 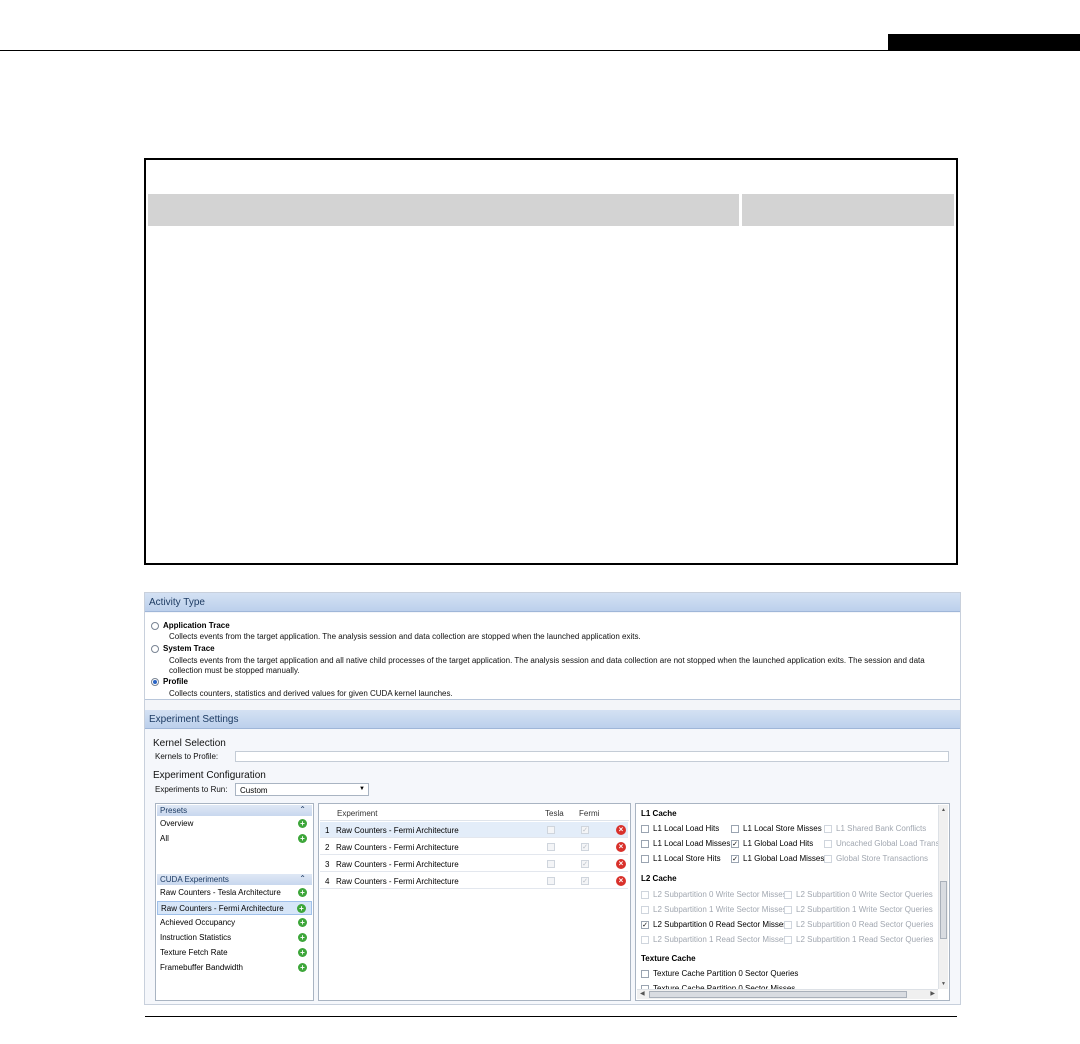 I want to click on table-row: 4 Raw Counters - Fermi Architecture ✓ ×, so click(x=474, y=881).